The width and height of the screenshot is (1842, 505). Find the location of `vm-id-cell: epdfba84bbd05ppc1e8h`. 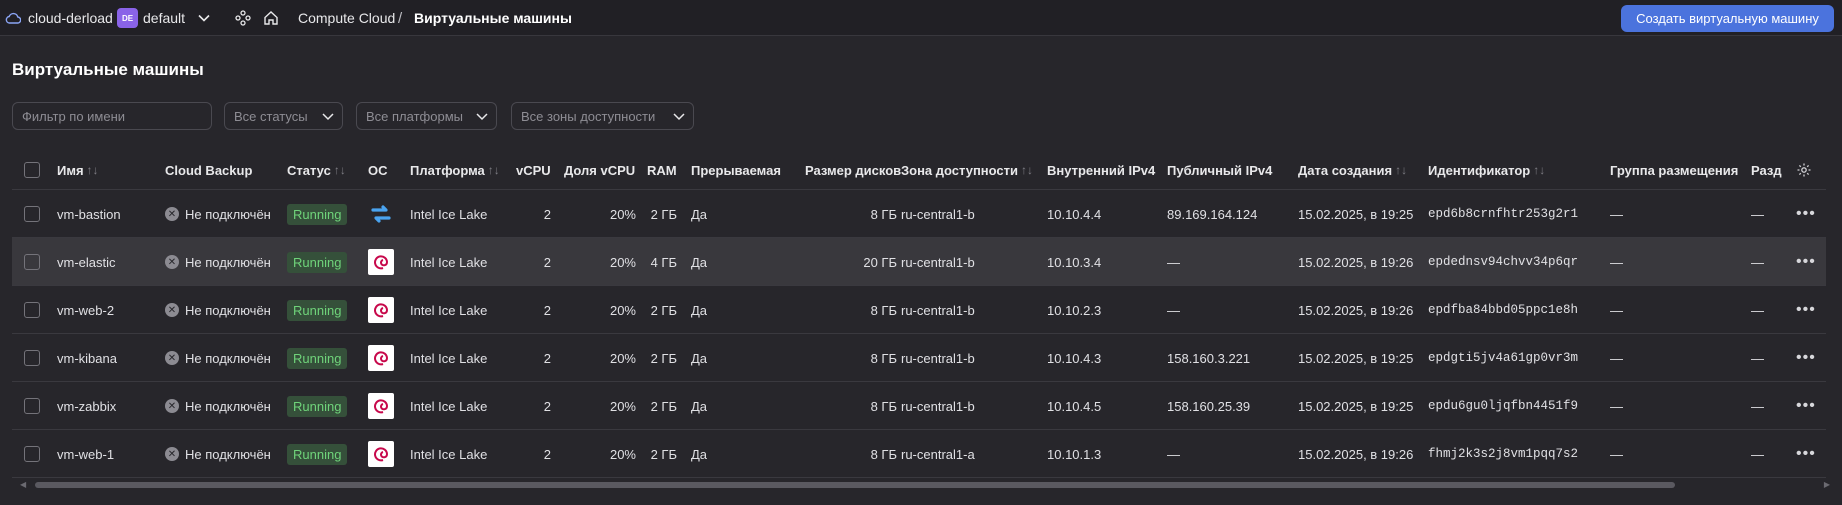

vm-id-cell: epdfba84bbd05ppc1e8h is located at coordinates (1503, 310).